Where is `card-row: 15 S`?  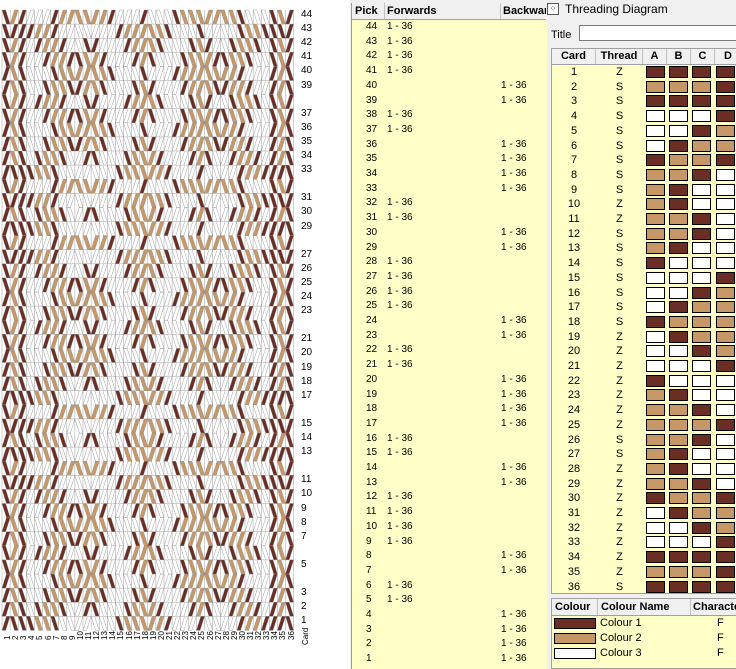
card-row: 15 S is located at coordinates (644, 278).